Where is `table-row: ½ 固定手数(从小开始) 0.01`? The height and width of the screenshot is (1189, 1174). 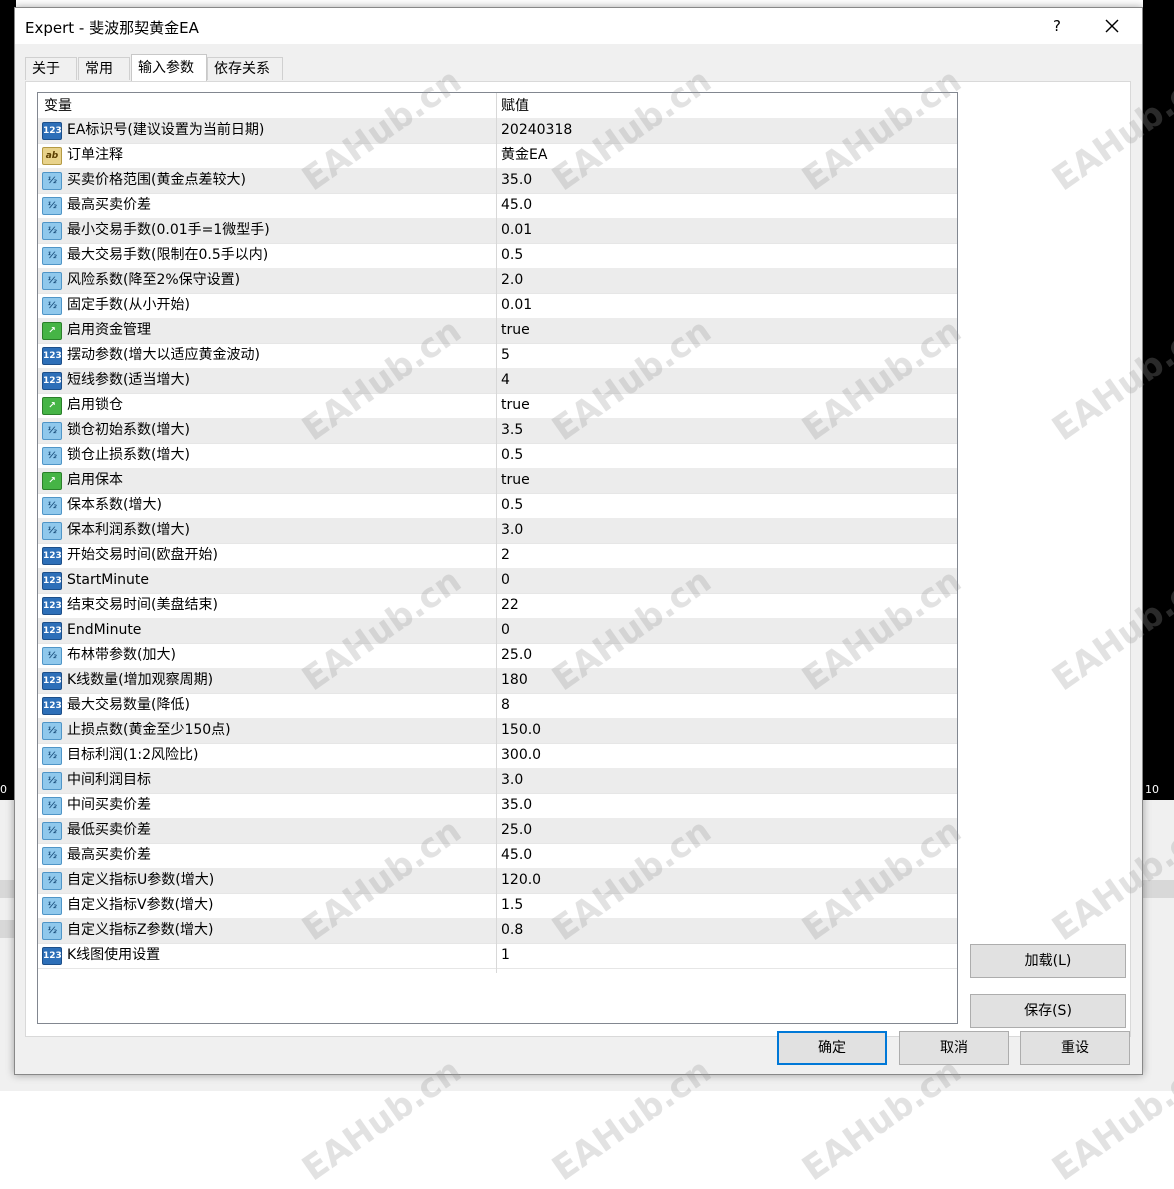
table-row: ½ 固定手数(从小开始) 0.01 is located at coordinates (497, 306).